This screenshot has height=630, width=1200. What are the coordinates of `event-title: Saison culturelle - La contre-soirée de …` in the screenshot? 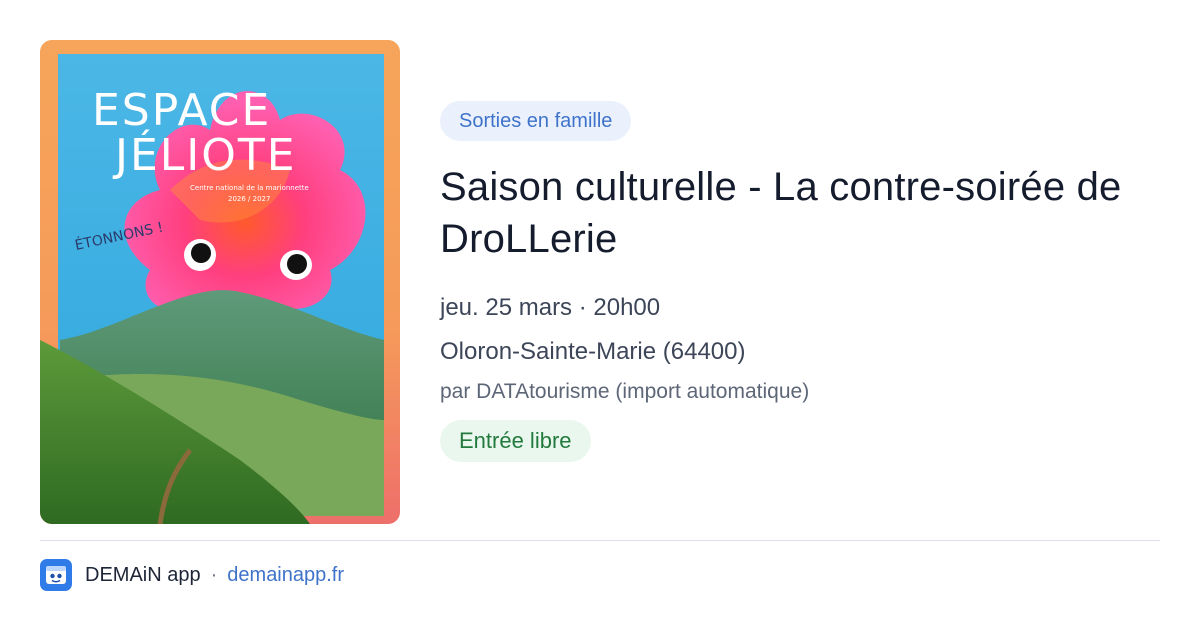 It's located at (800, 213).